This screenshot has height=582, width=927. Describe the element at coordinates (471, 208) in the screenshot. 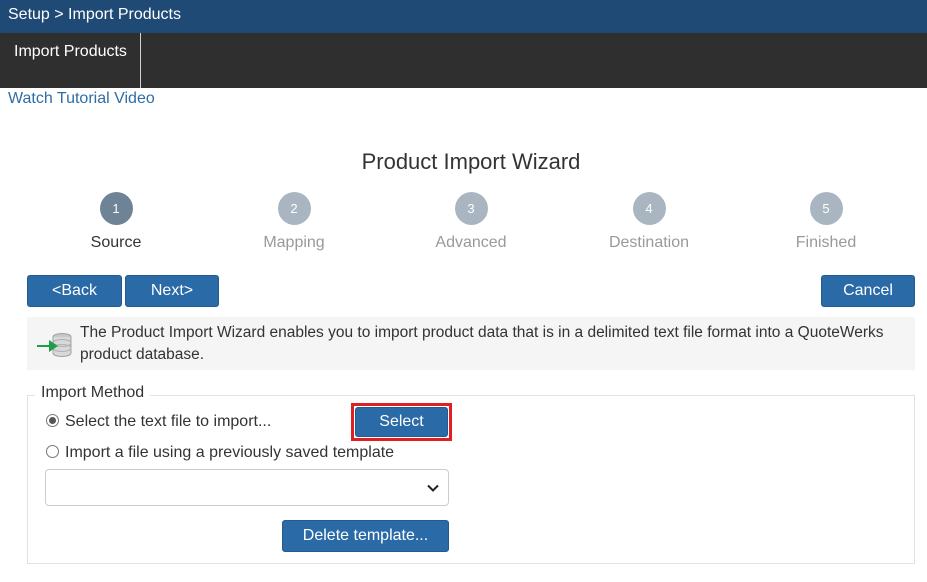

I see `step-number: 3` at that location.